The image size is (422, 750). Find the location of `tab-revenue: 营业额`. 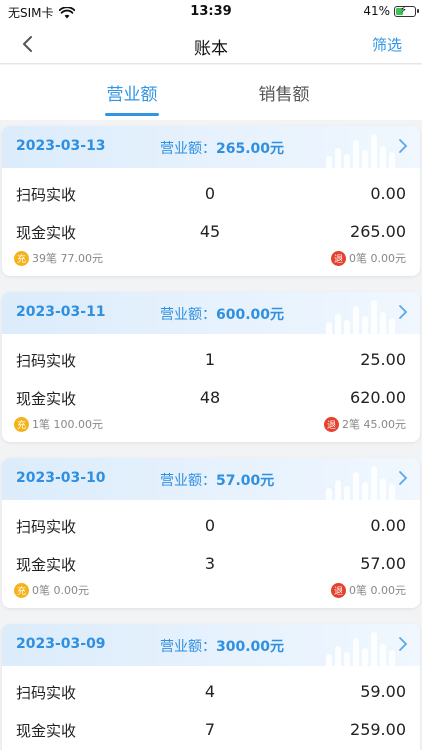

tab-revenue: 营业额 is located at coordinates (132, 92).